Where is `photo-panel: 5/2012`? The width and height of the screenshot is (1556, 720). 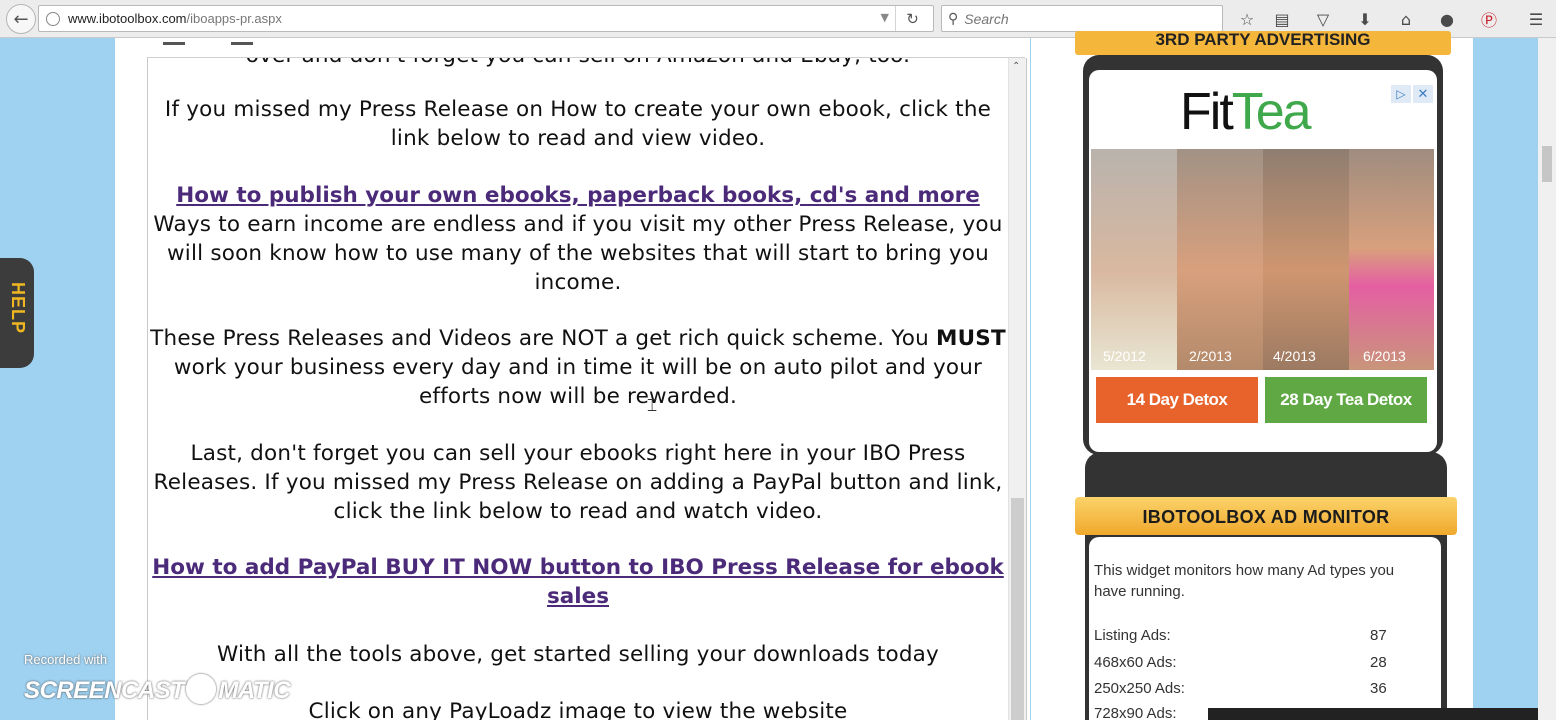
photo-panel: 5/2012 is located at coordinates (1134, 259).